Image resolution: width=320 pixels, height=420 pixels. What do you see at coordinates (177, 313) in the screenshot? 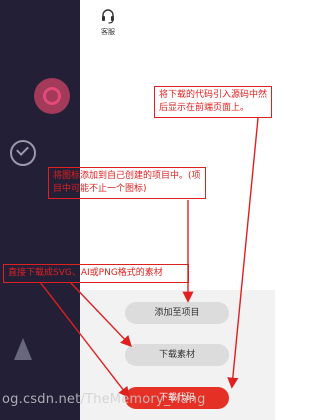
I see `add-to-project-button: 添加至项目` at bounding box center [177, 313].